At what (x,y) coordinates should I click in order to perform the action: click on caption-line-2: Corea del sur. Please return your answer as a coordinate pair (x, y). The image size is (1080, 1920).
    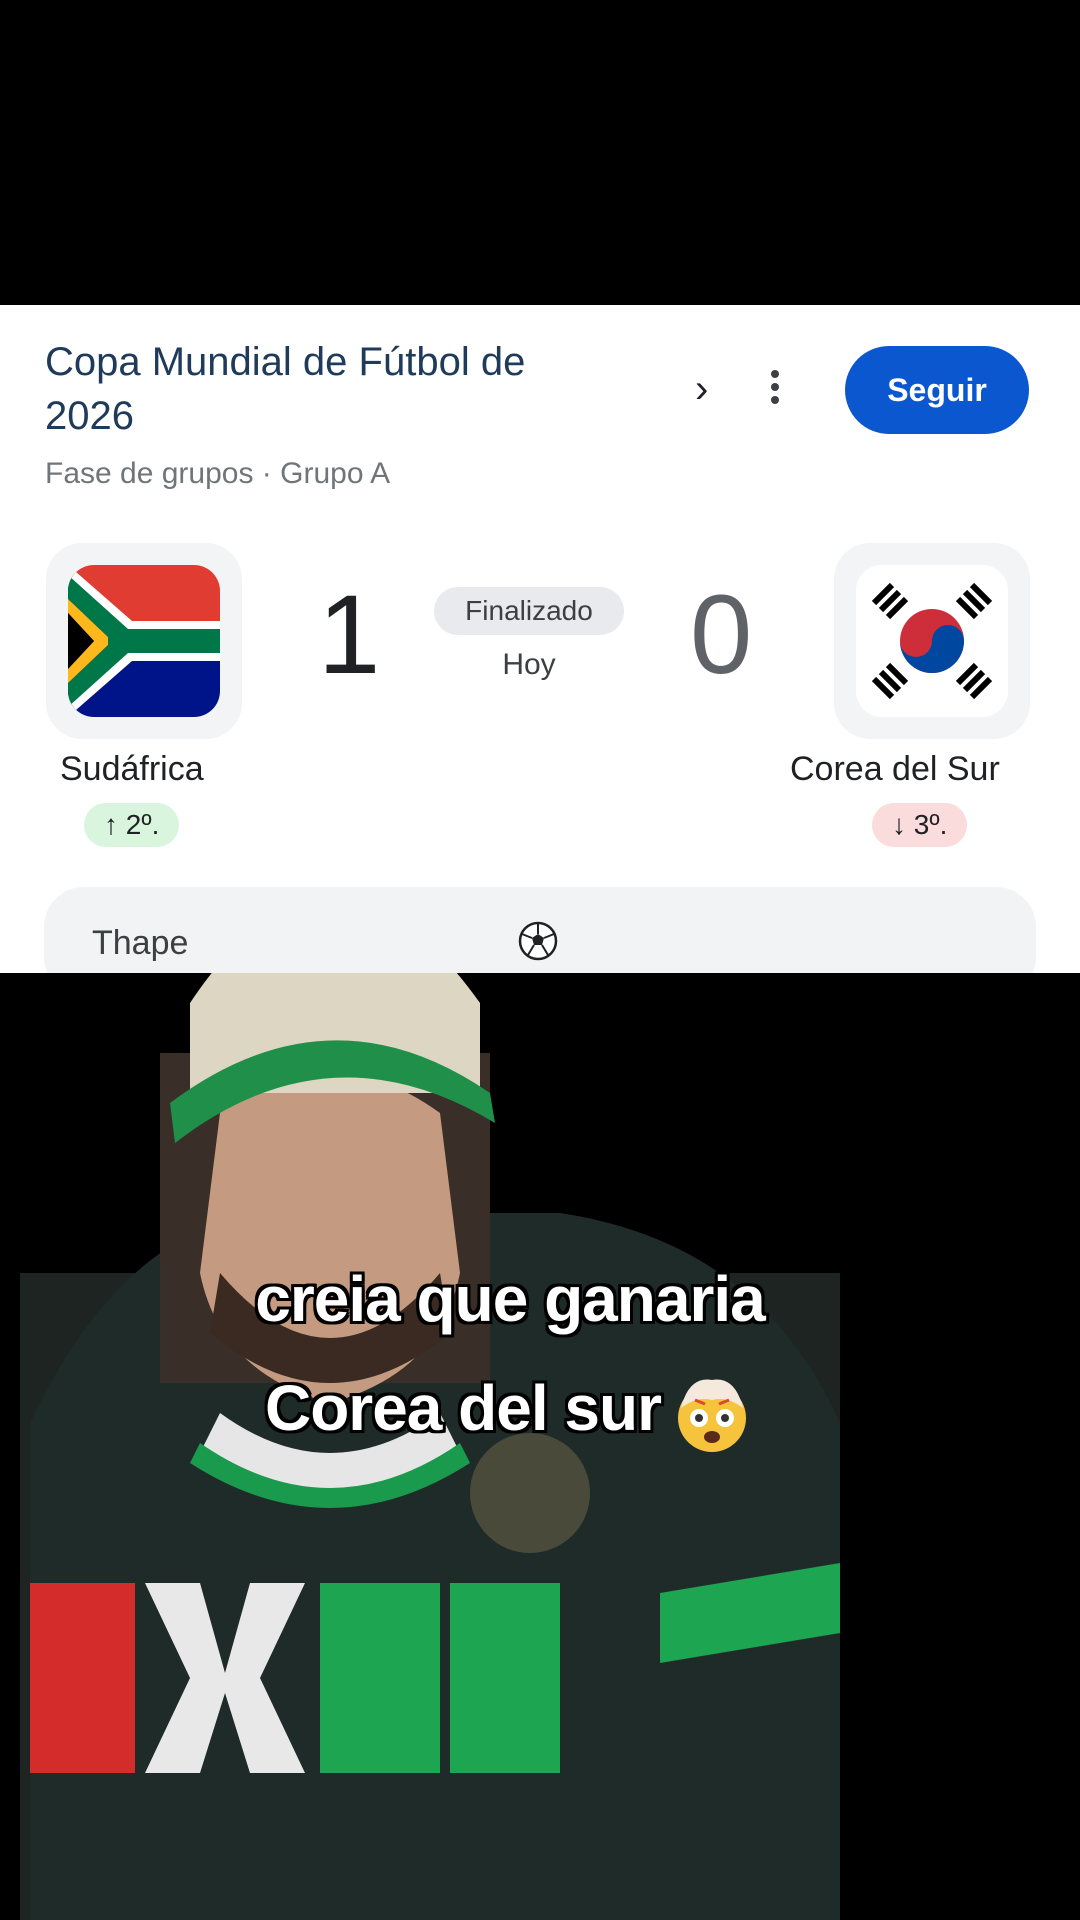
    Looking at the image, I should click on (510, 1413).